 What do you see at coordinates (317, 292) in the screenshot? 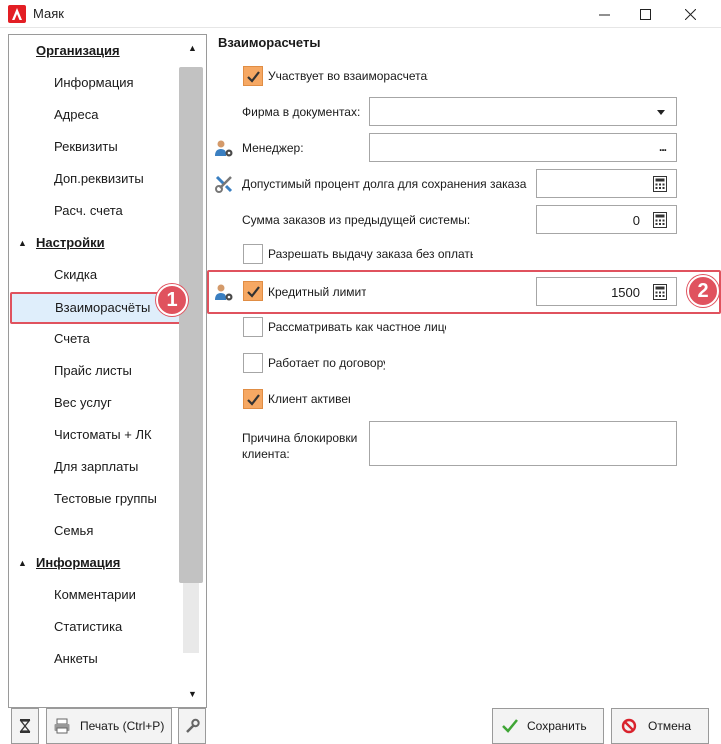
I see `credit-limit-label: Кредитный лимит` at bounding box center [317, 292].